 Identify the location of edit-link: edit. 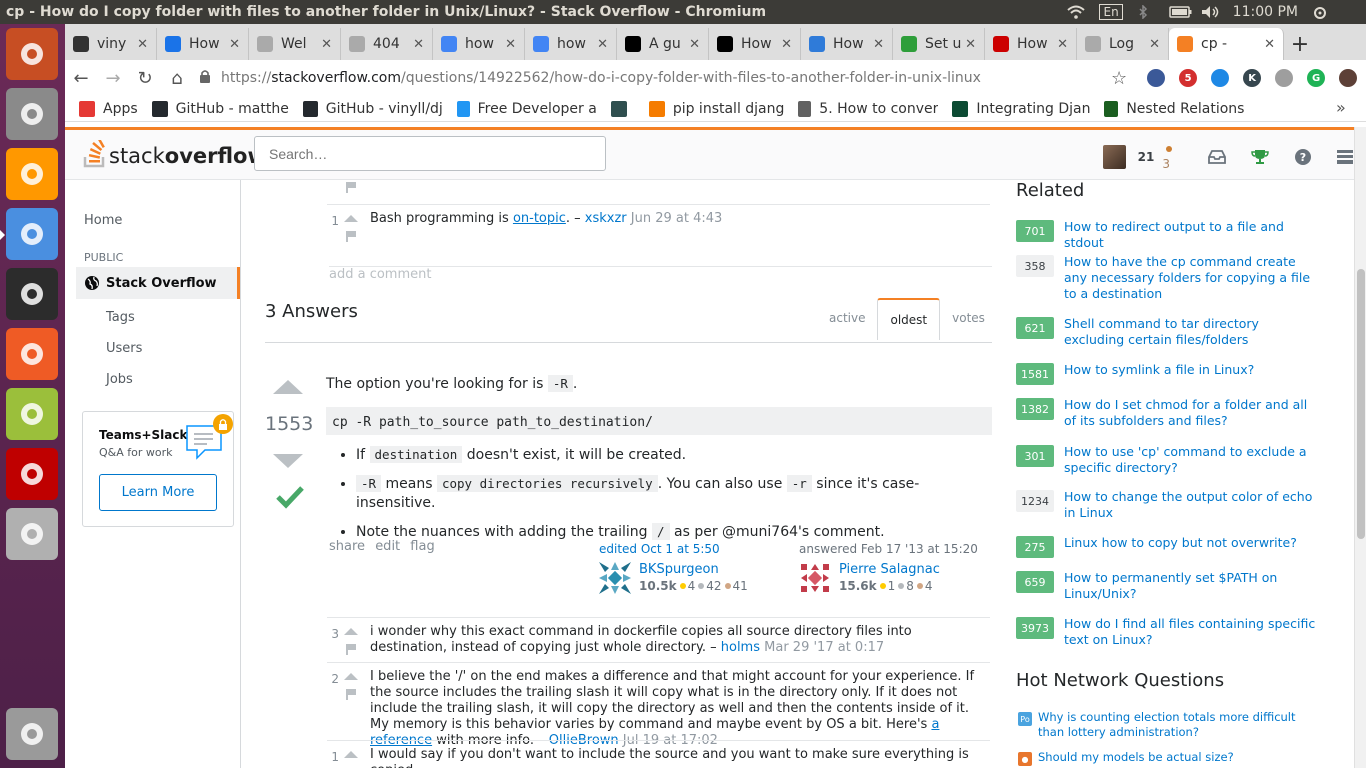
(387, 546).